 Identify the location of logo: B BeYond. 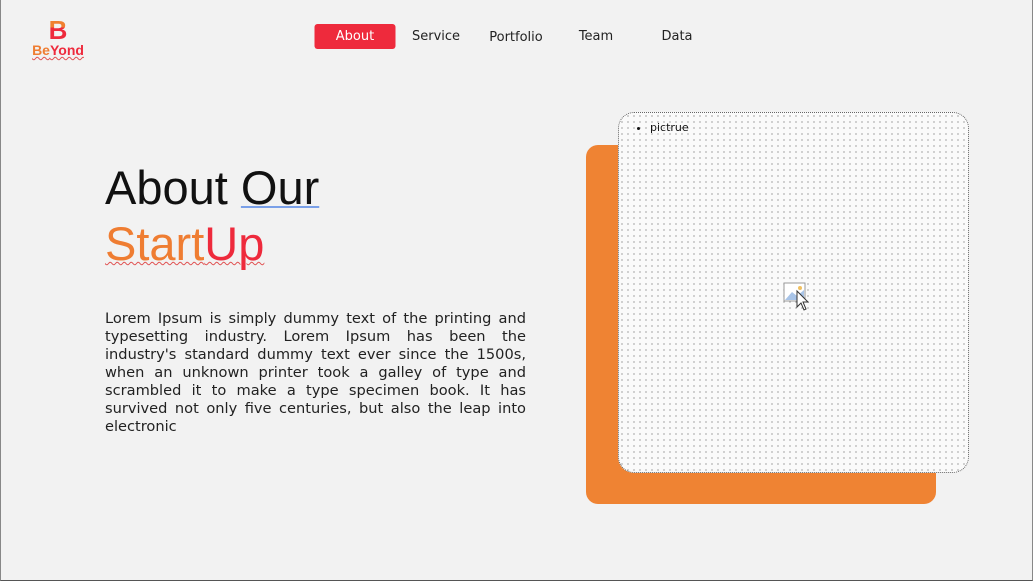
(58, 37).